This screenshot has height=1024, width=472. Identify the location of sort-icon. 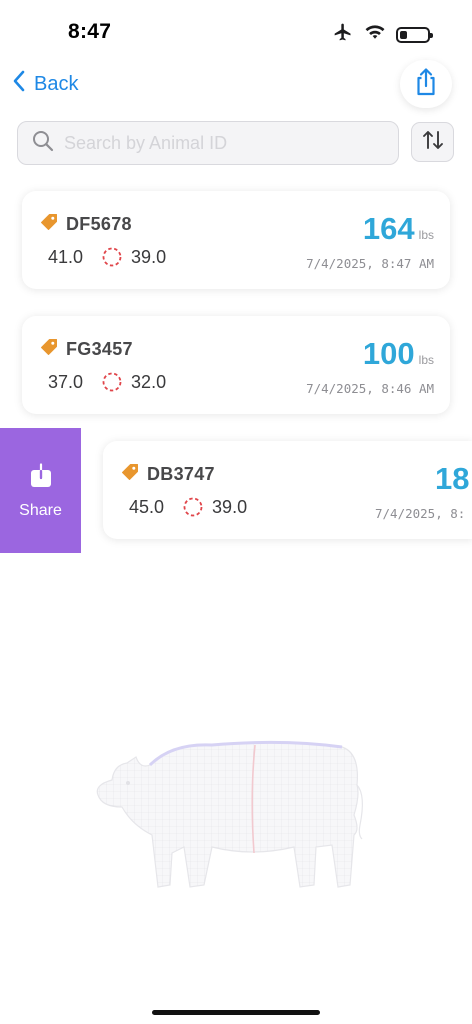
(433, 142).